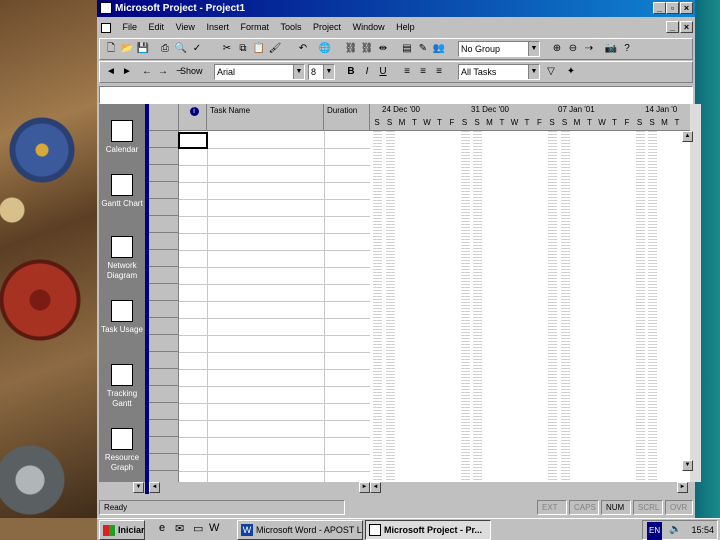 Image resolution: width=720 pixels, height=540 pixels. I want to click on cut-icon: ✂, so click(227, 49).